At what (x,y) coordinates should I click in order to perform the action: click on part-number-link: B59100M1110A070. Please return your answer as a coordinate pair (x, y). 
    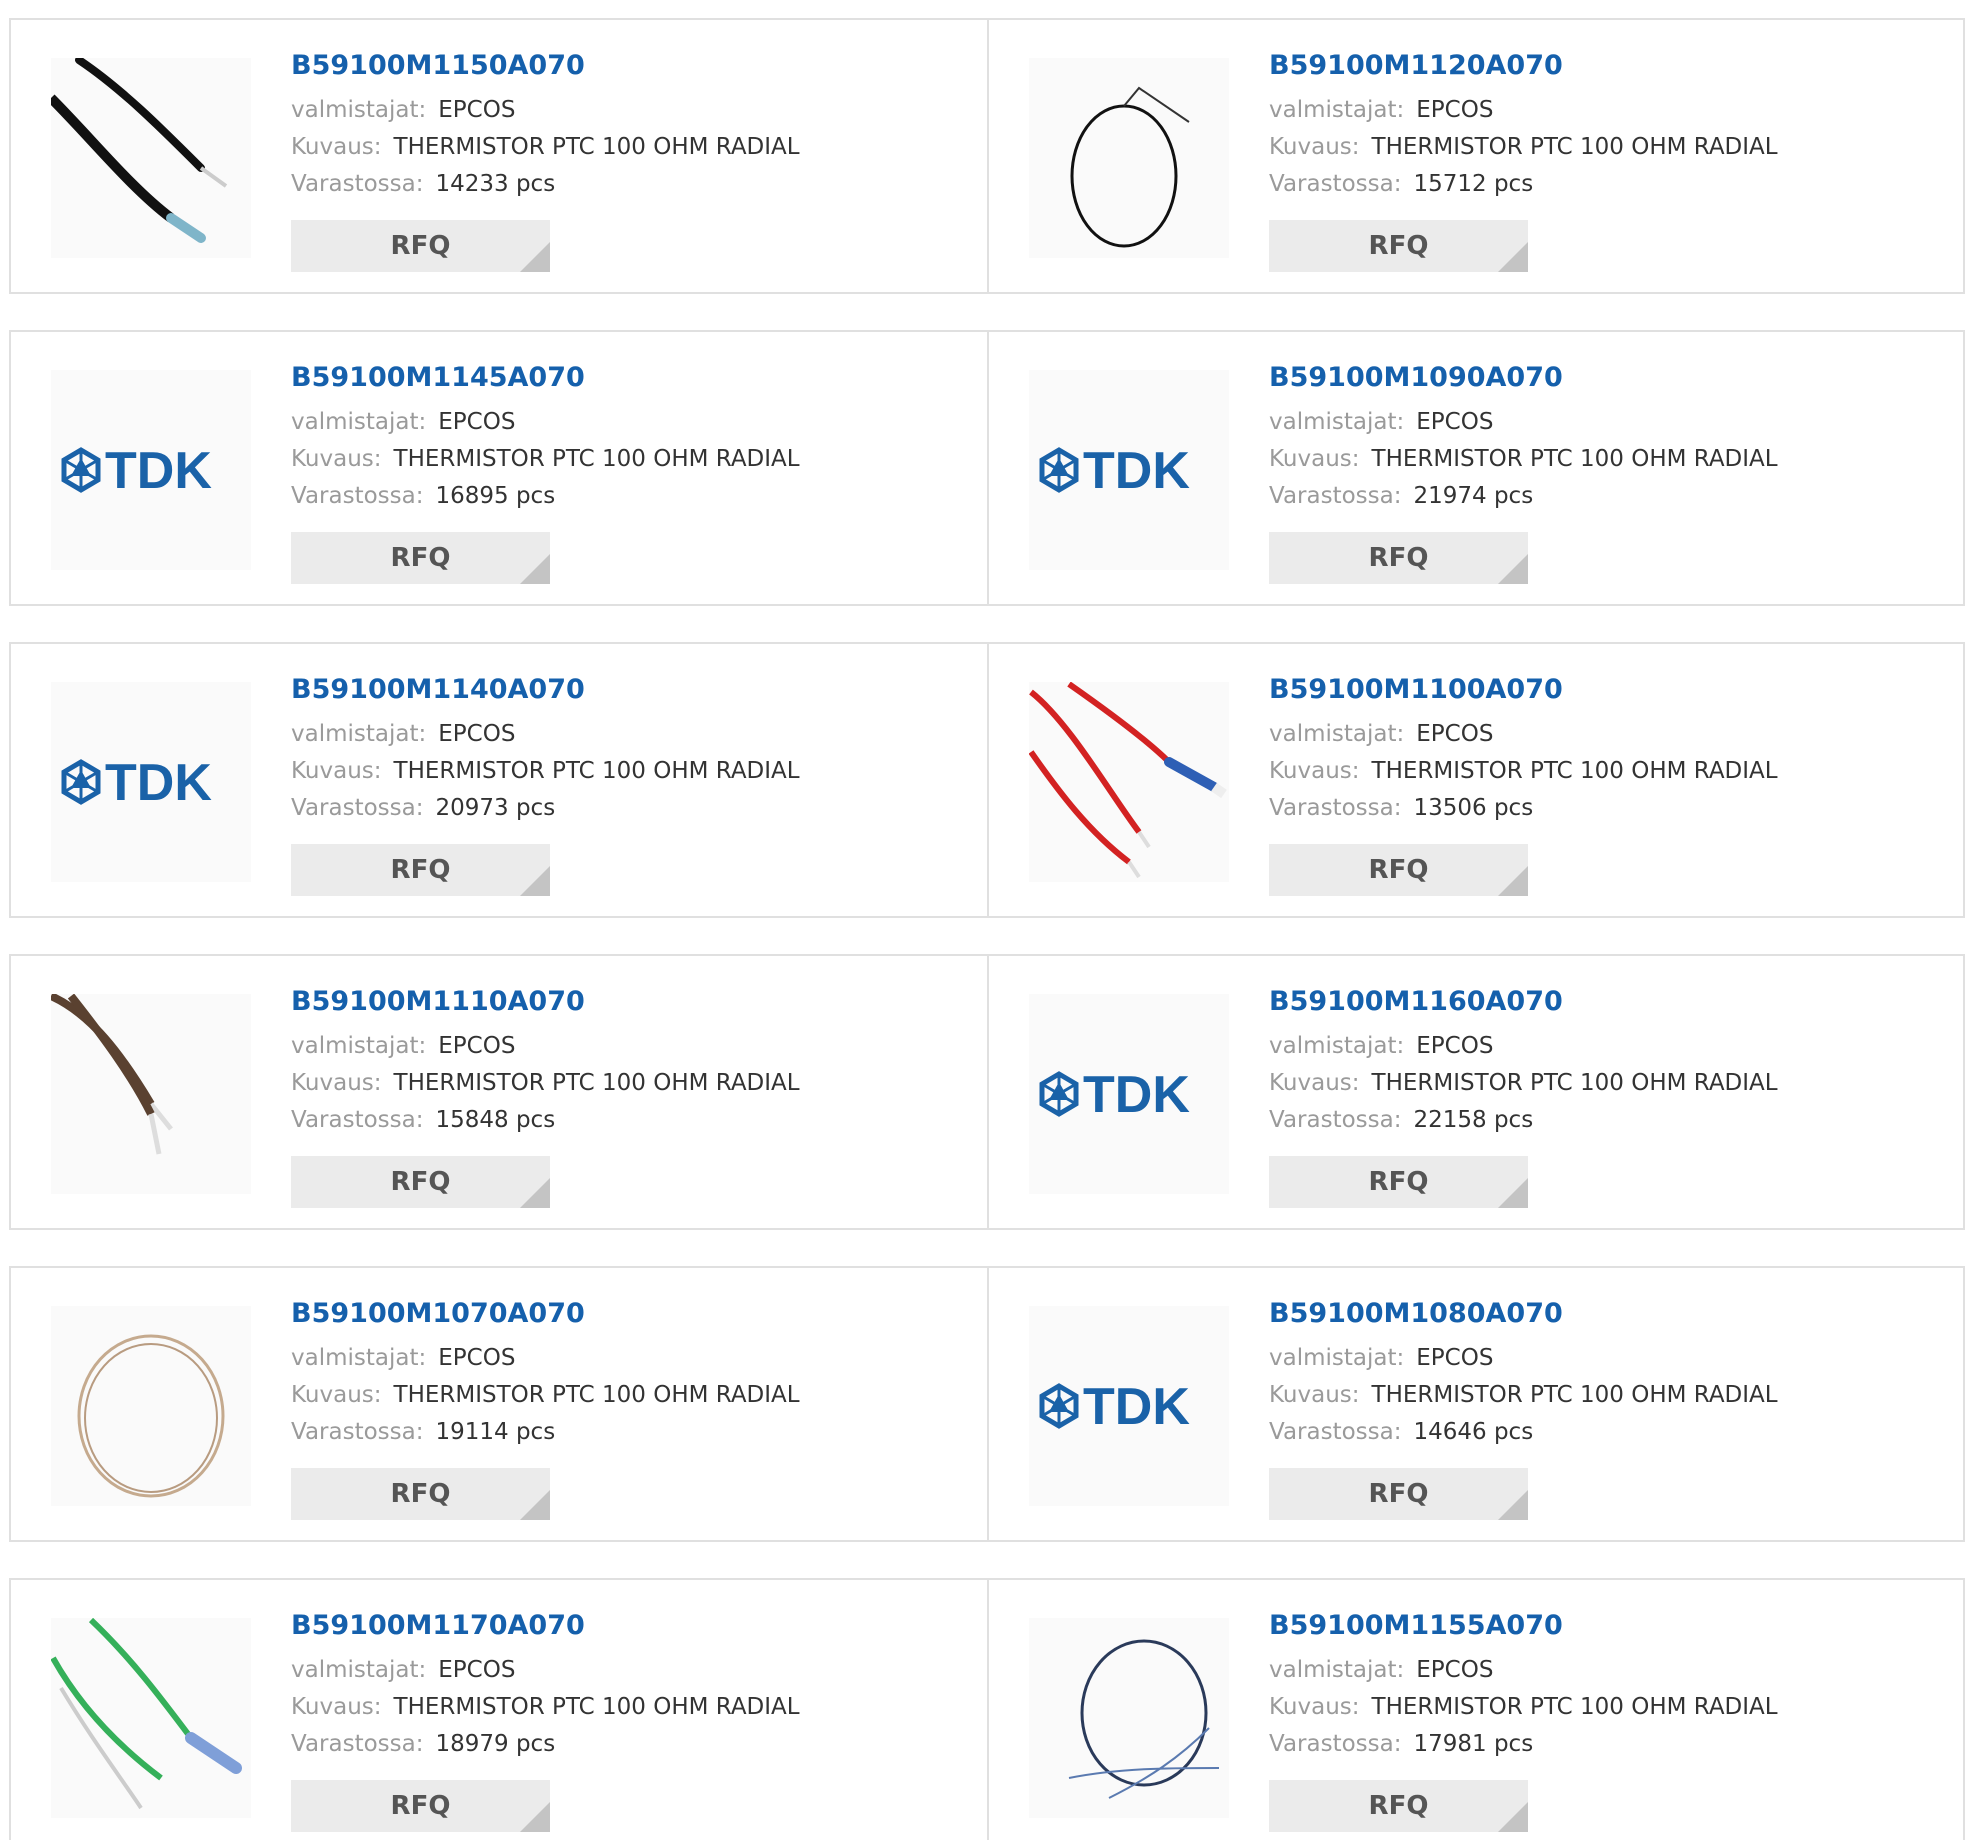
    Looking at the image, I should click on (629, 1002).